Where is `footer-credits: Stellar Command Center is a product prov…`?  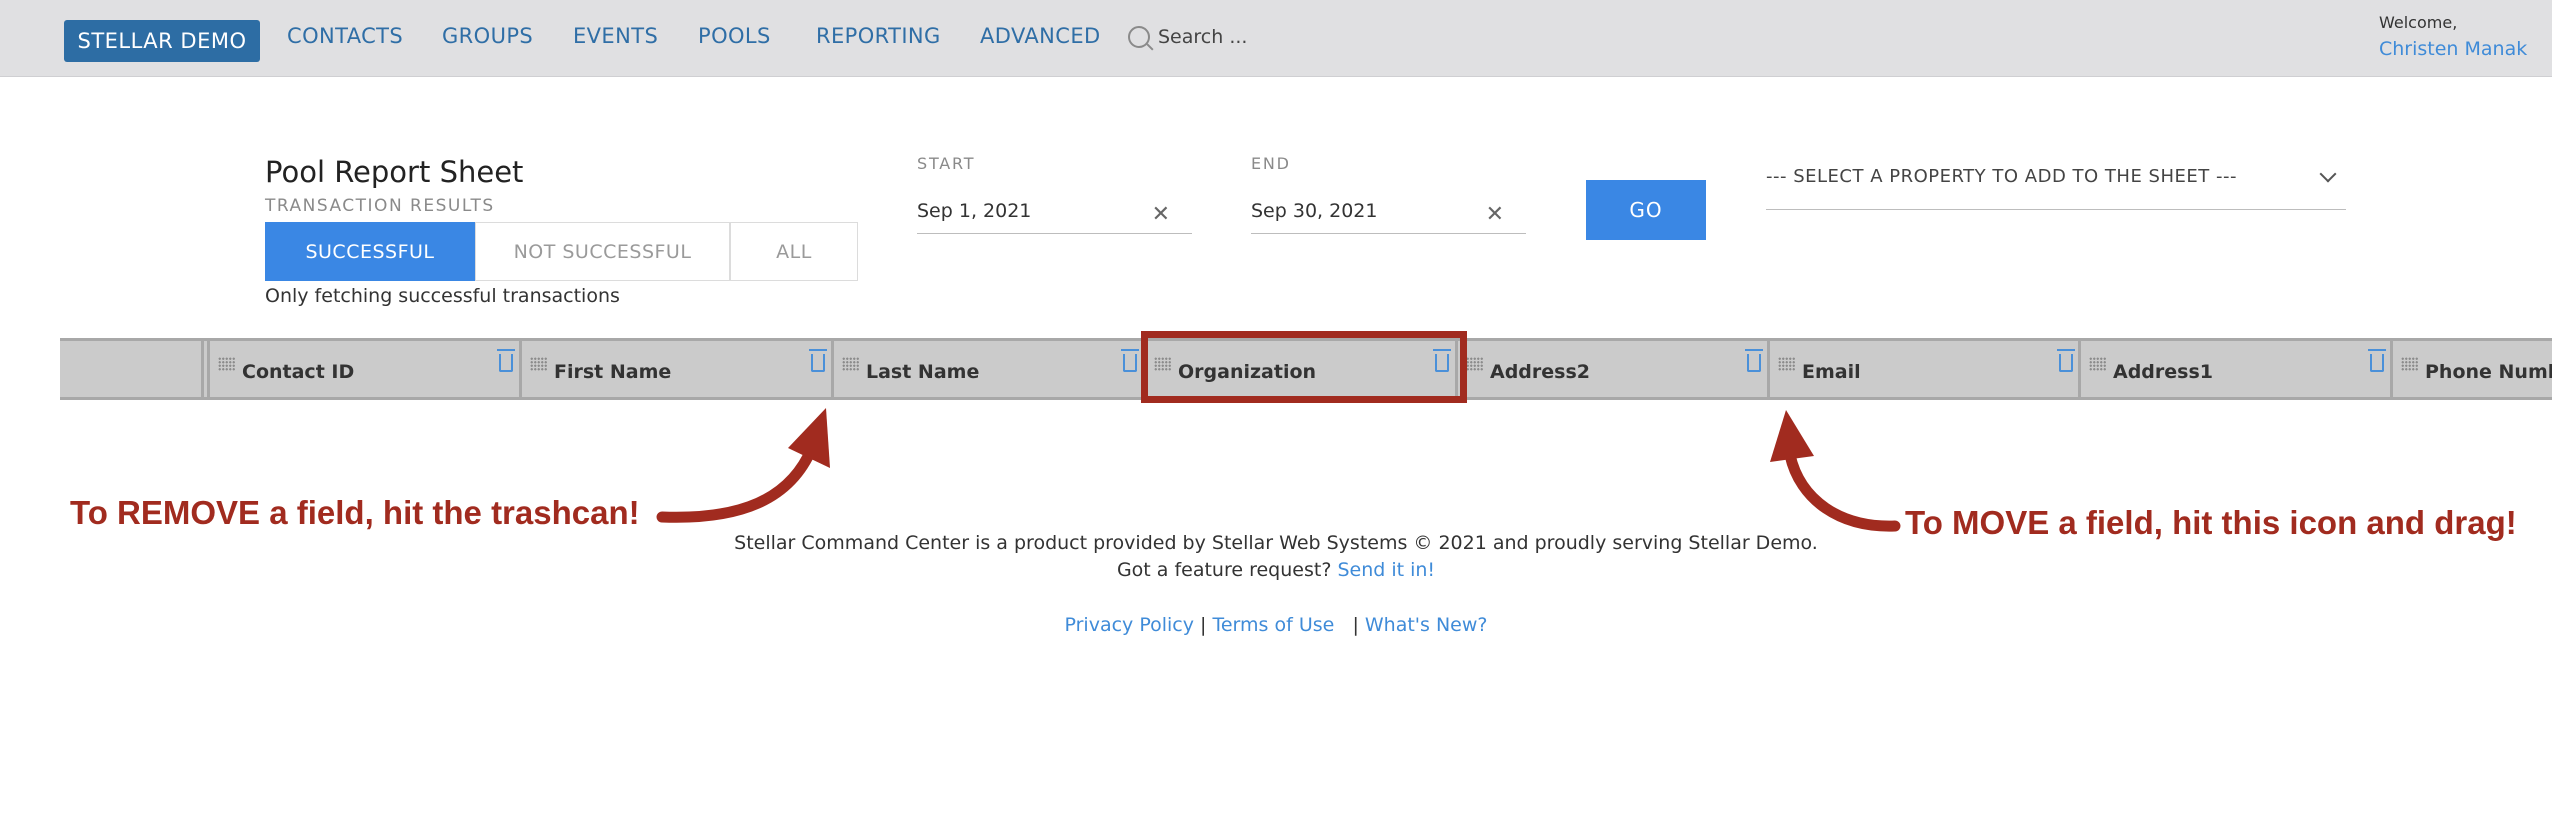
footer-credits: Stellar Command Center is a product prov… is located at coordinates (1276, 543).